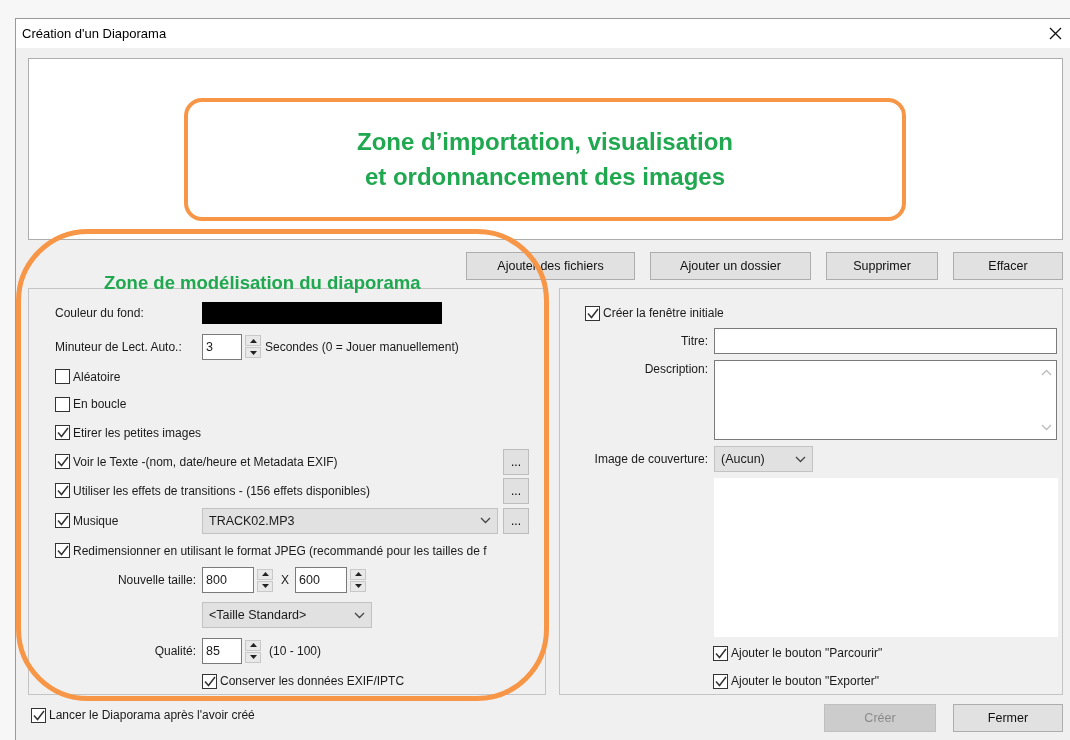  I want to click on checkbox-label: Voir le Texte -(nom, date/heure et Metadata EXIF), so click(205, 461).